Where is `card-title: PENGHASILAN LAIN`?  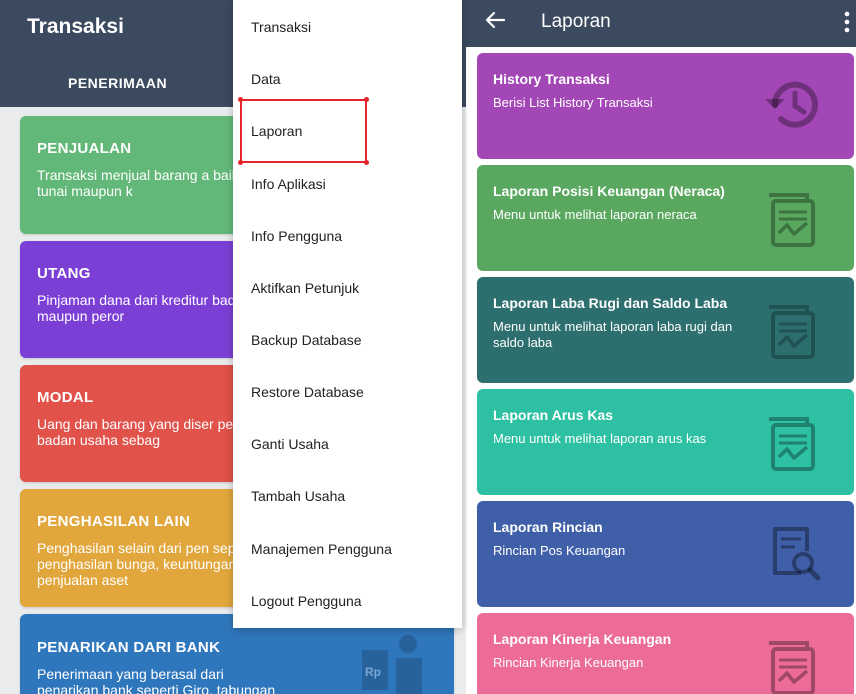 card-title: PENGHASILAN LAIN is located at coordinates (114, 521).